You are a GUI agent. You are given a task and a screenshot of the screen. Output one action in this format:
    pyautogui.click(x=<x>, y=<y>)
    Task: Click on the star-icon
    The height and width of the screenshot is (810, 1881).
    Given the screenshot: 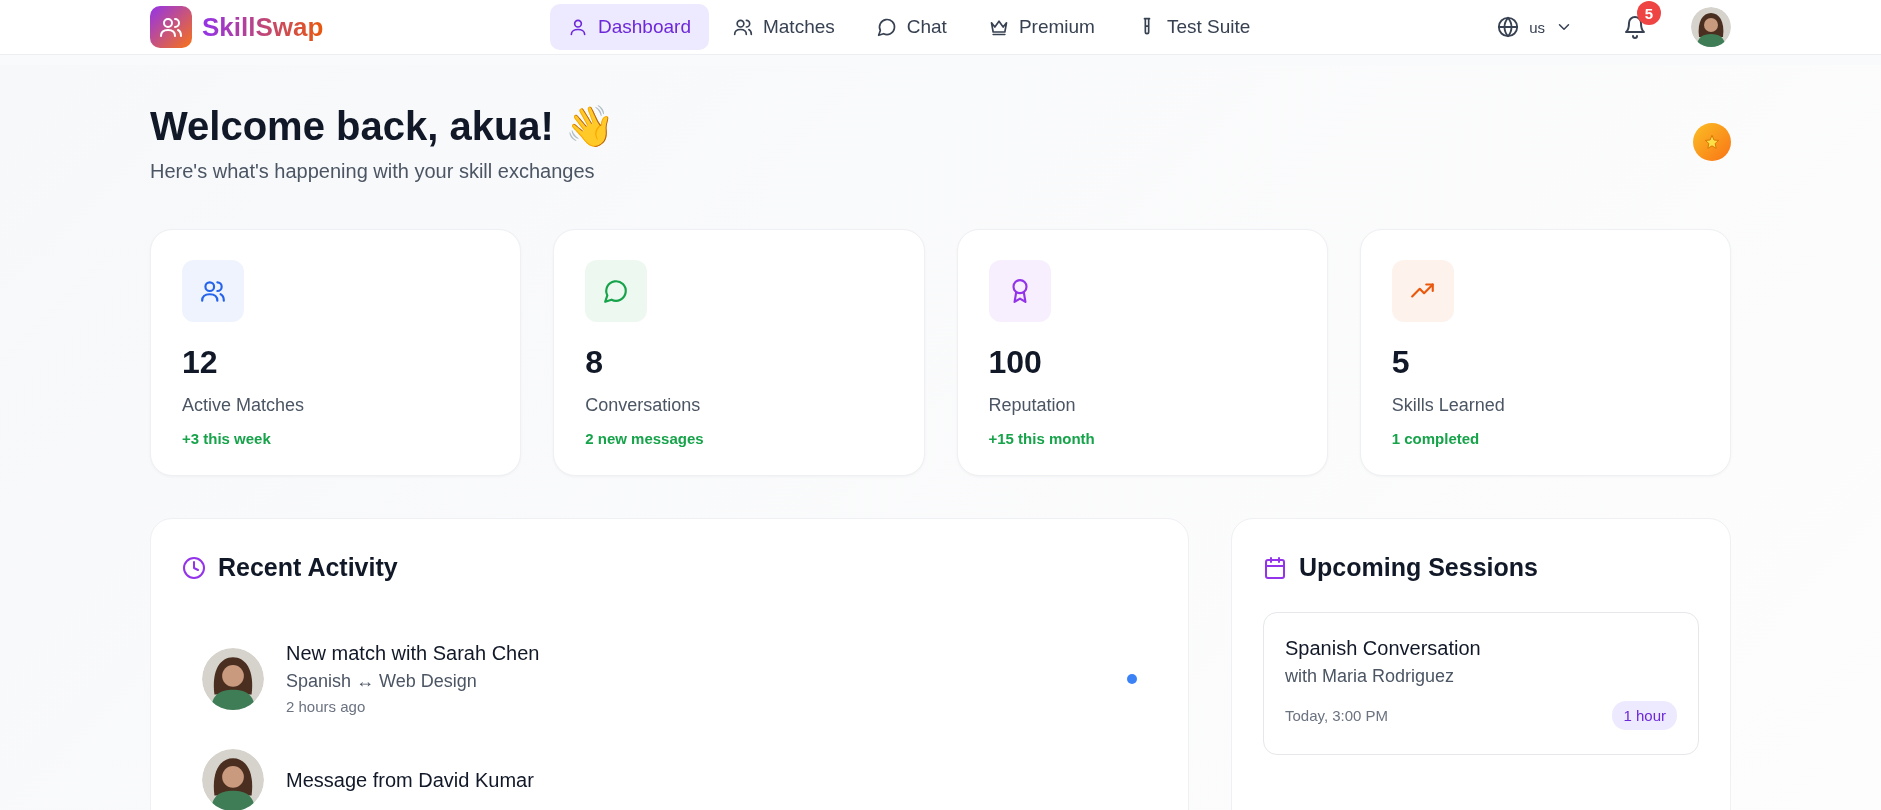 What is the action you would take?
    pyautogui.click(x=1712, y=142)
    